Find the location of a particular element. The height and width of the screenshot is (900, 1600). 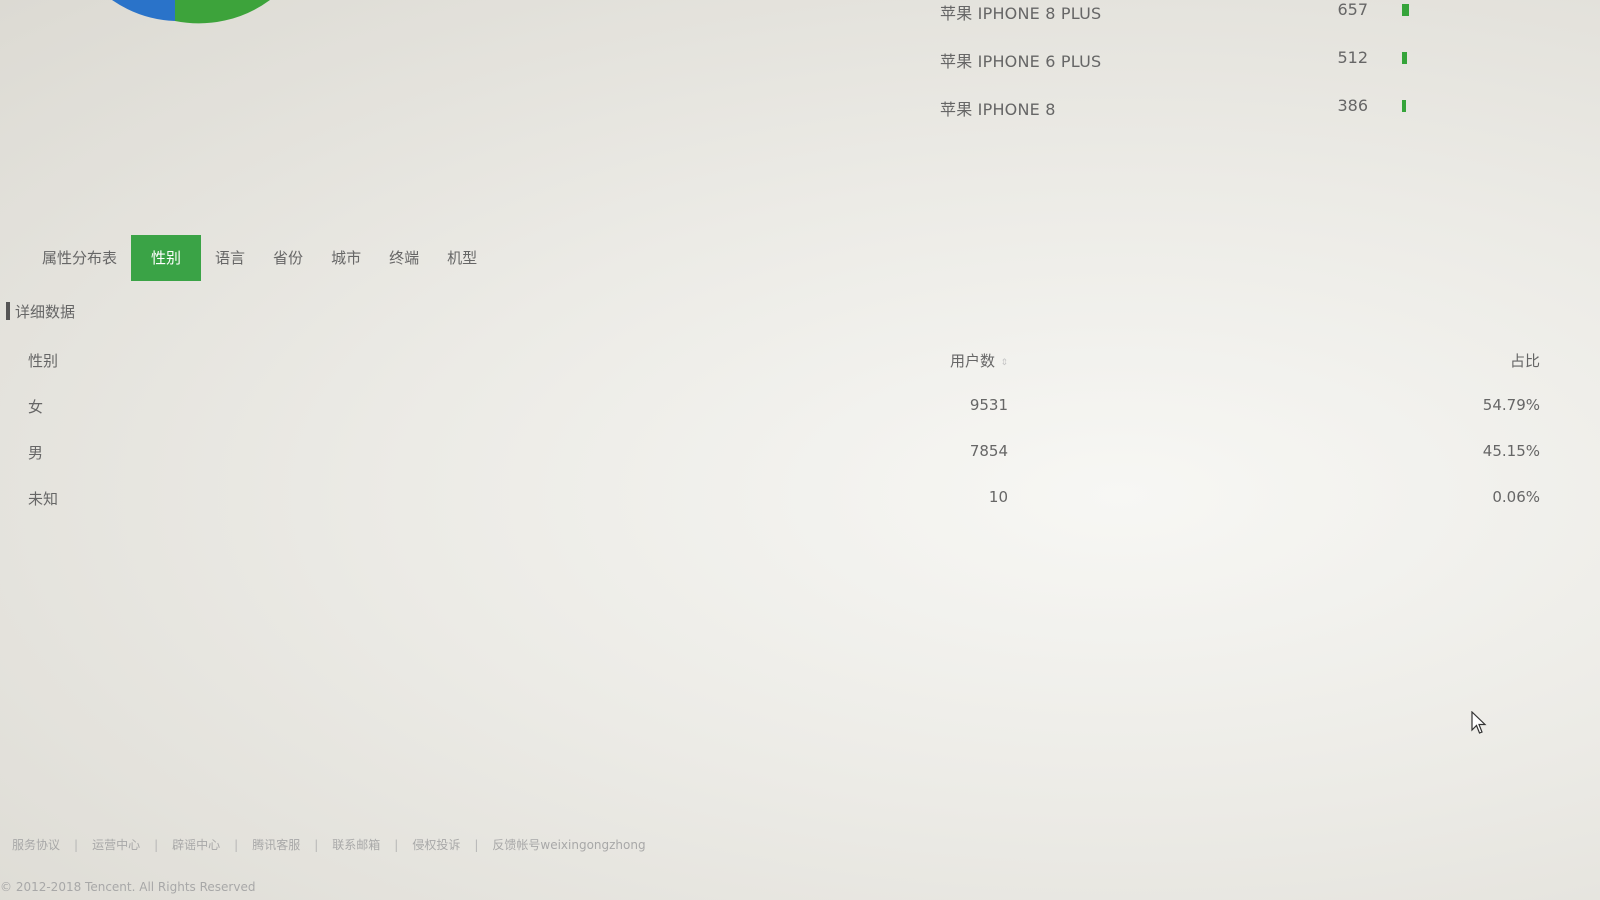

section-title: 详细数据 is located at coordinates (40, 311).